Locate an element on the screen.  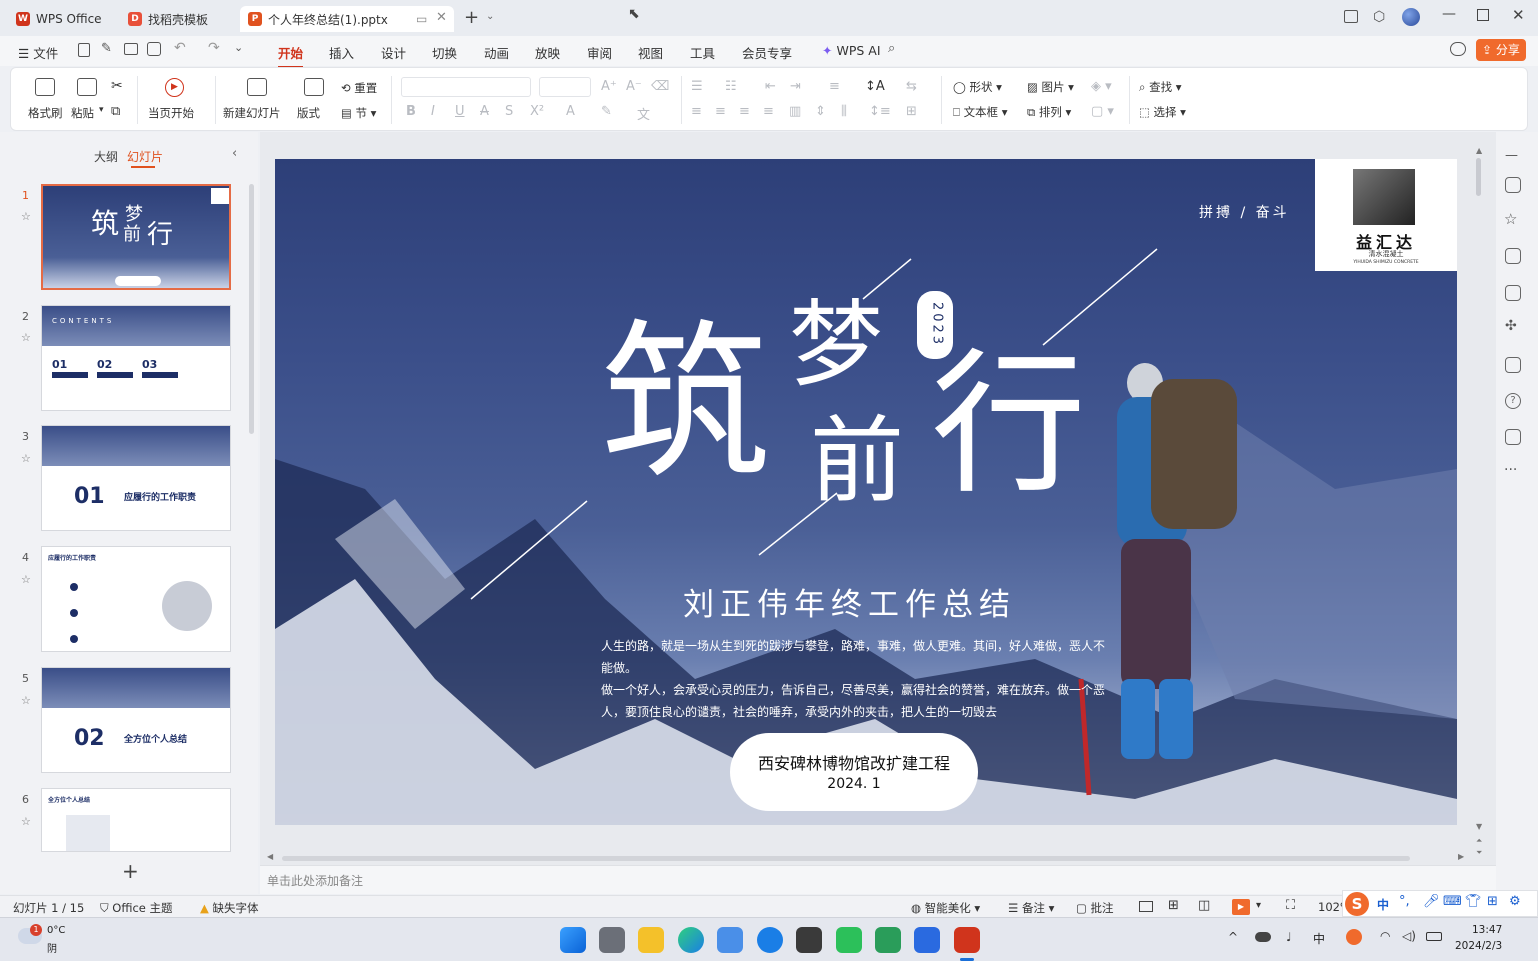
file-explorer-icon is located at coordinates (651, 940).